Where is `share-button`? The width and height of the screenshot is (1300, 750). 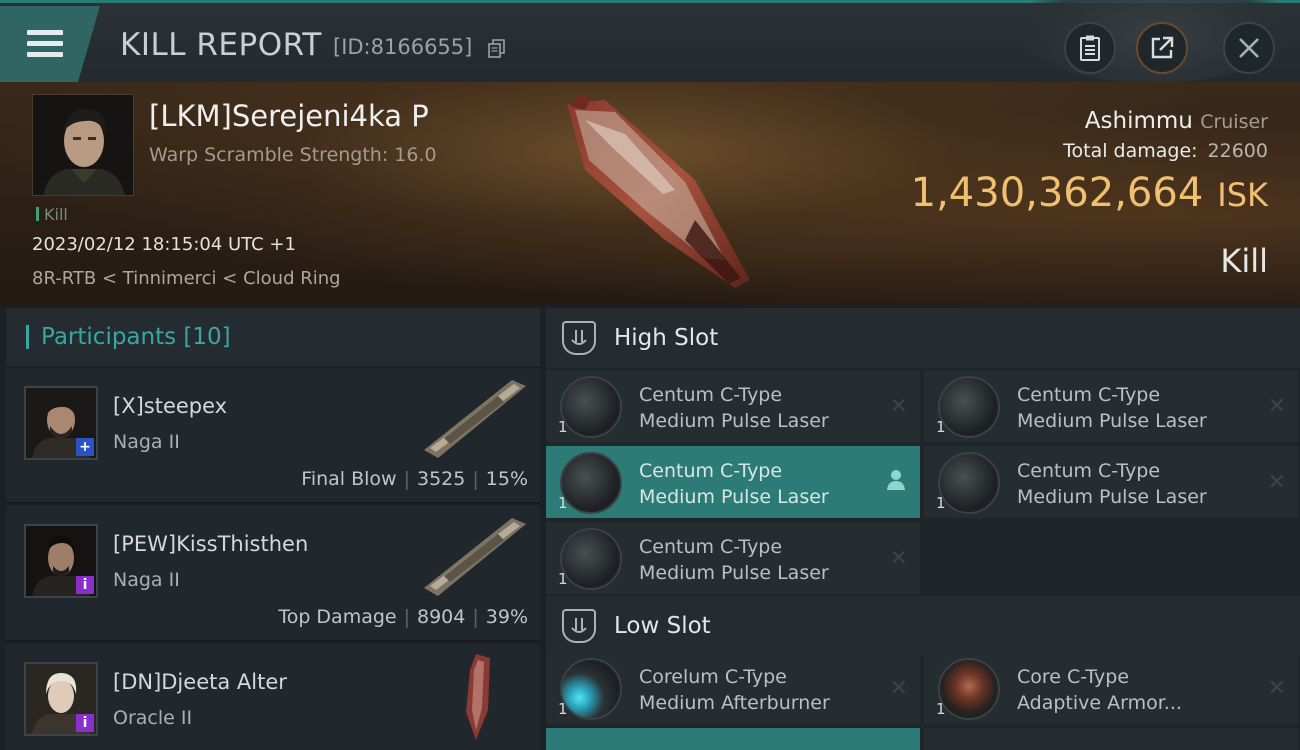
share-button is located at coordinates (1162, 48).